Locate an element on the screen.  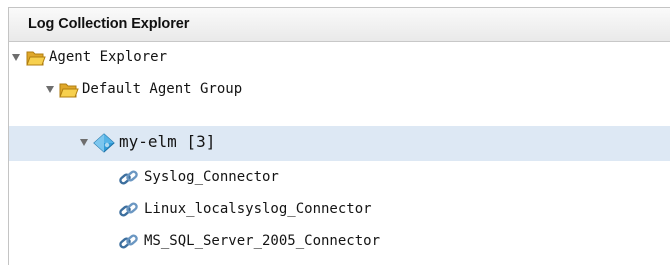
panel-header: Log Collection Explorer is located at coordinates (339, 24).